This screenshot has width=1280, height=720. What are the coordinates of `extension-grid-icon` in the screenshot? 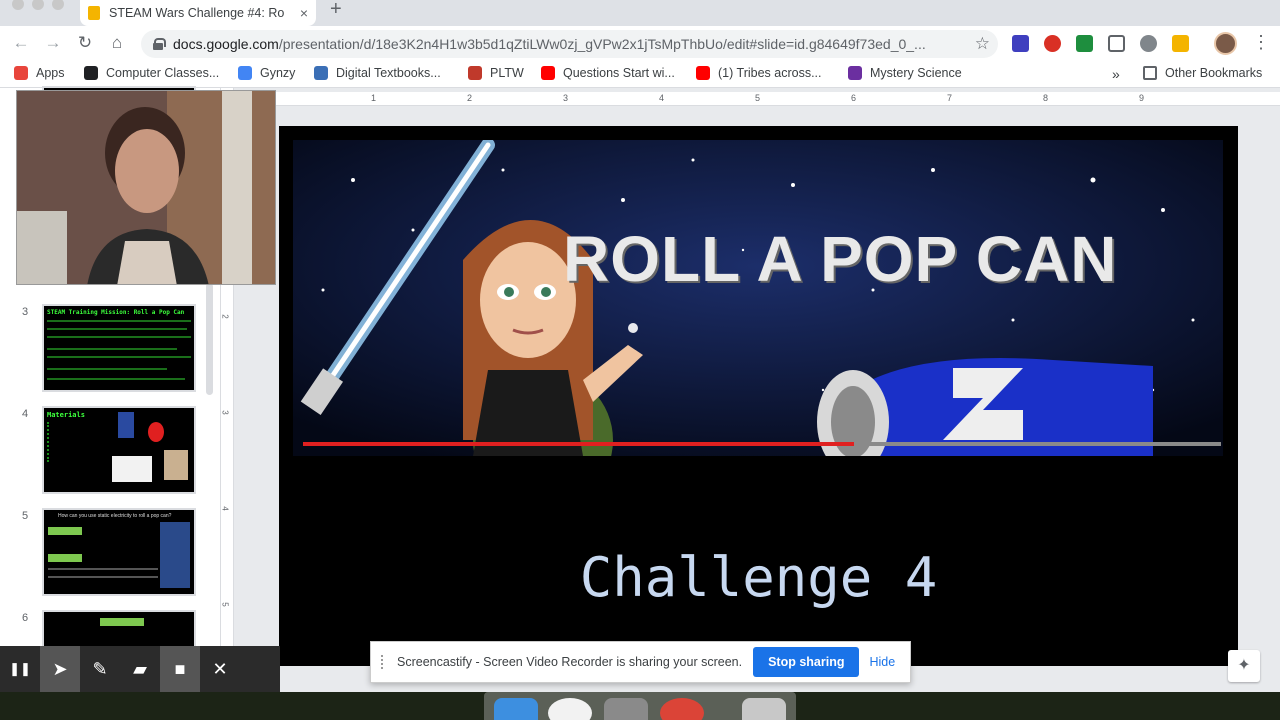 It's located at (1116, 43).